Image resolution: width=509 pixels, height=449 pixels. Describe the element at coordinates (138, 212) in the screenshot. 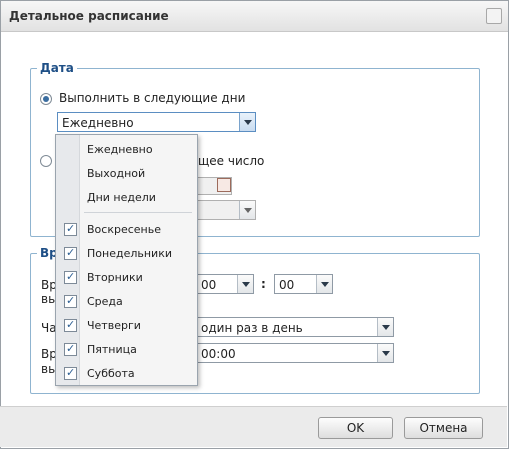

I see `menu-separator` at that location.